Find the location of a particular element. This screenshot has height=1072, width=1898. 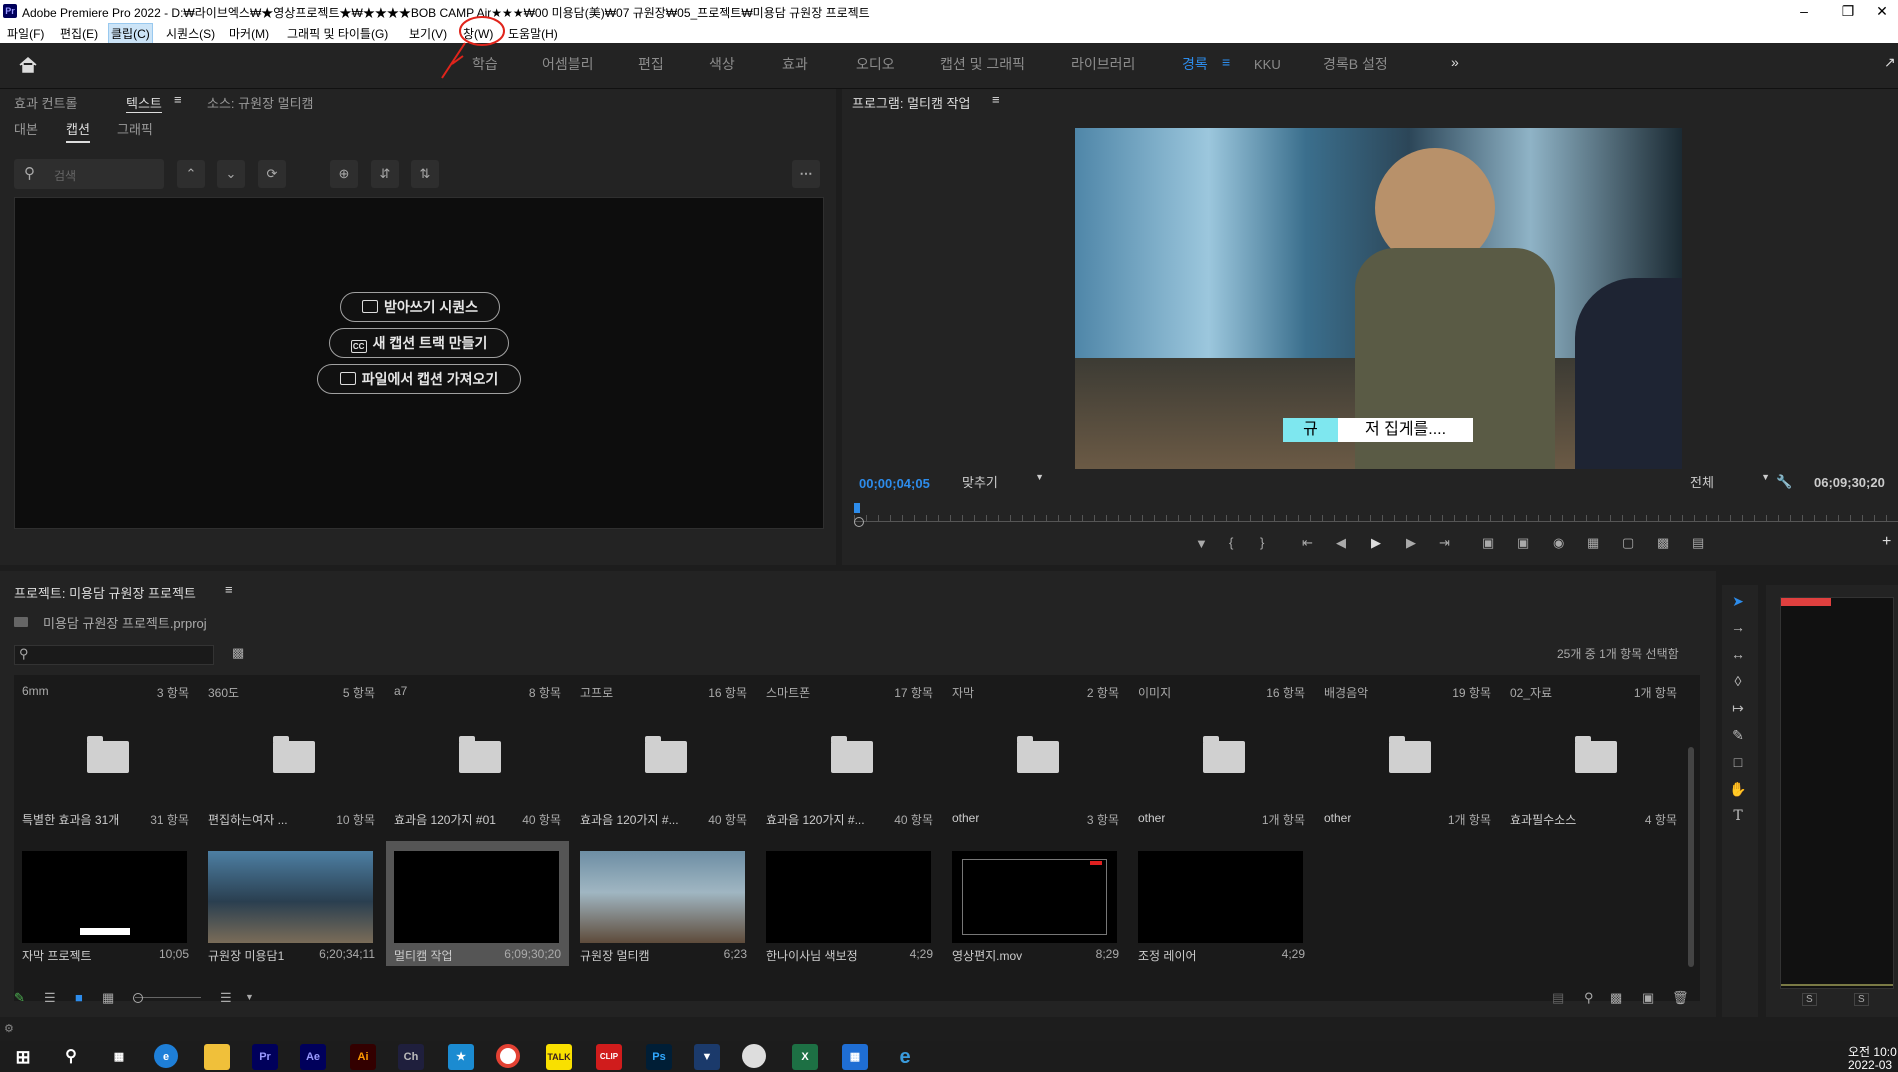

workspace-kyungrok-b: 경록B 설정 is located at coordinates (1355, 64).